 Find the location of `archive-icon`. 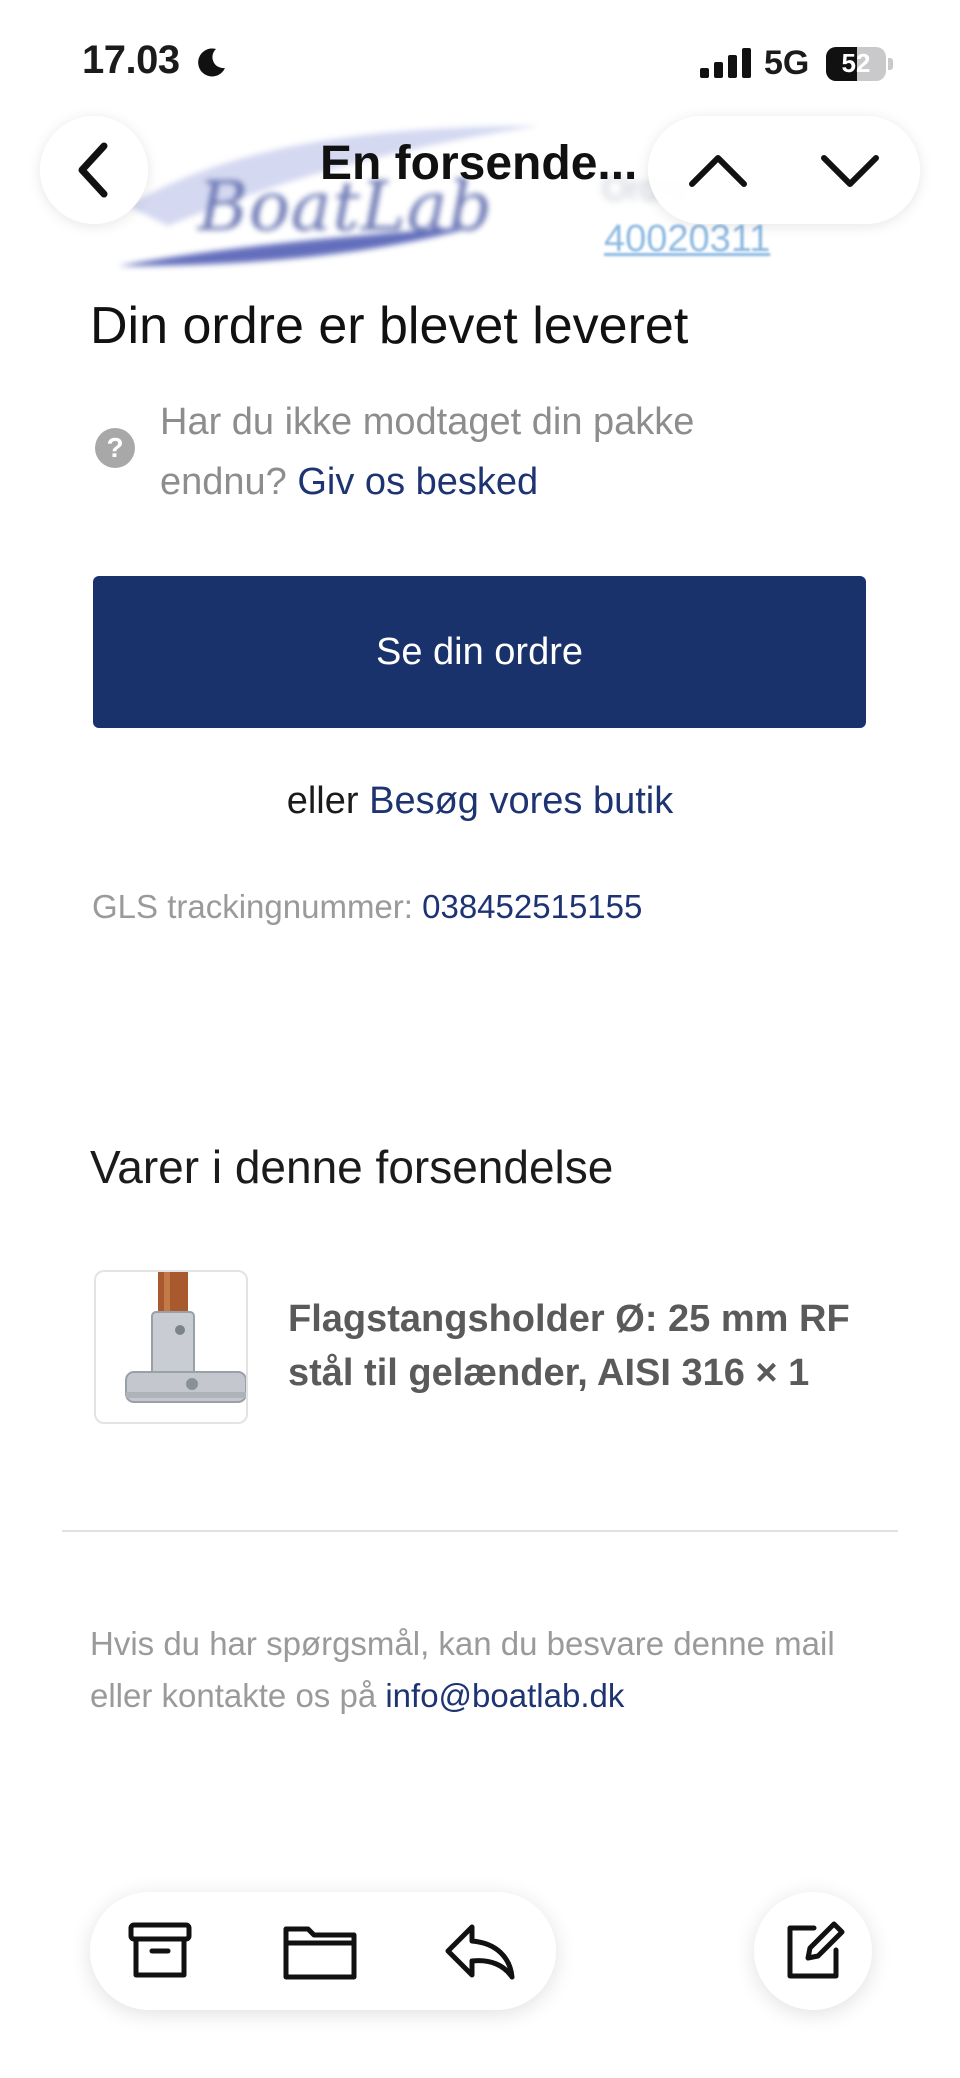

archive-icon is located at coordinates (160, 1950).